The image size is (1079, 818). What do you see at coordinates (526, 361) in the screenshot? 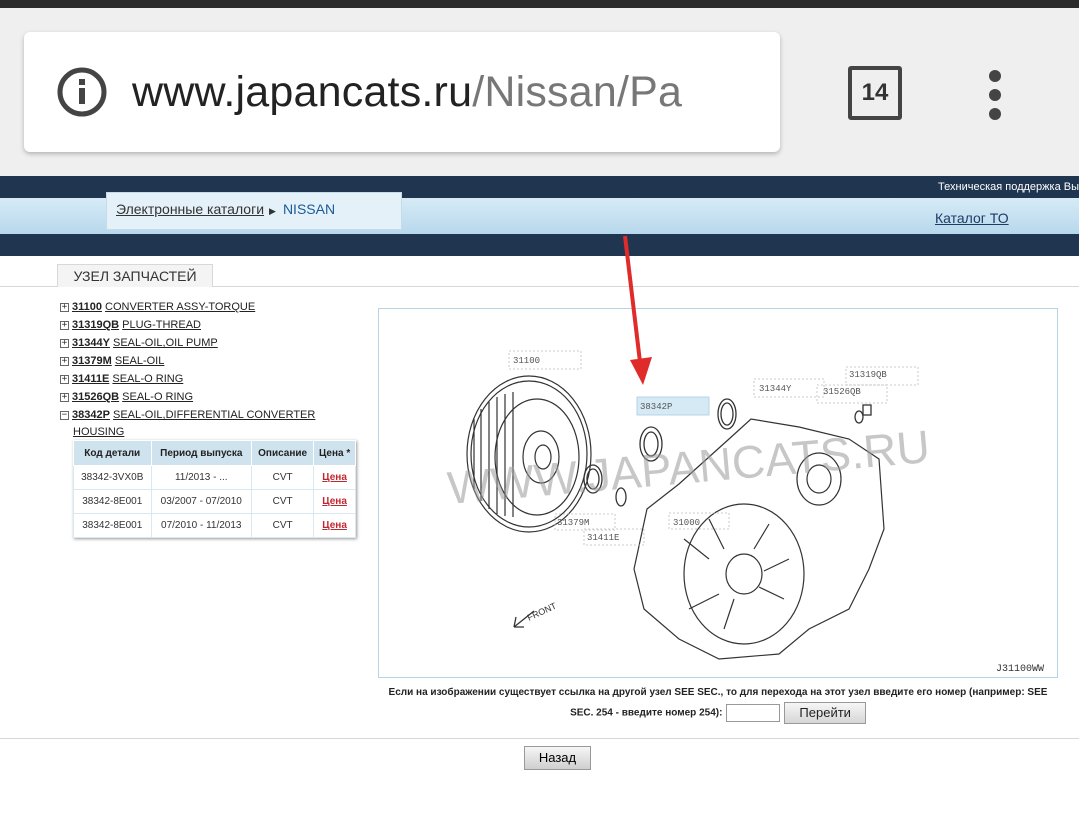
I see `label-31100: 31100` at bounding box center [526, 361].